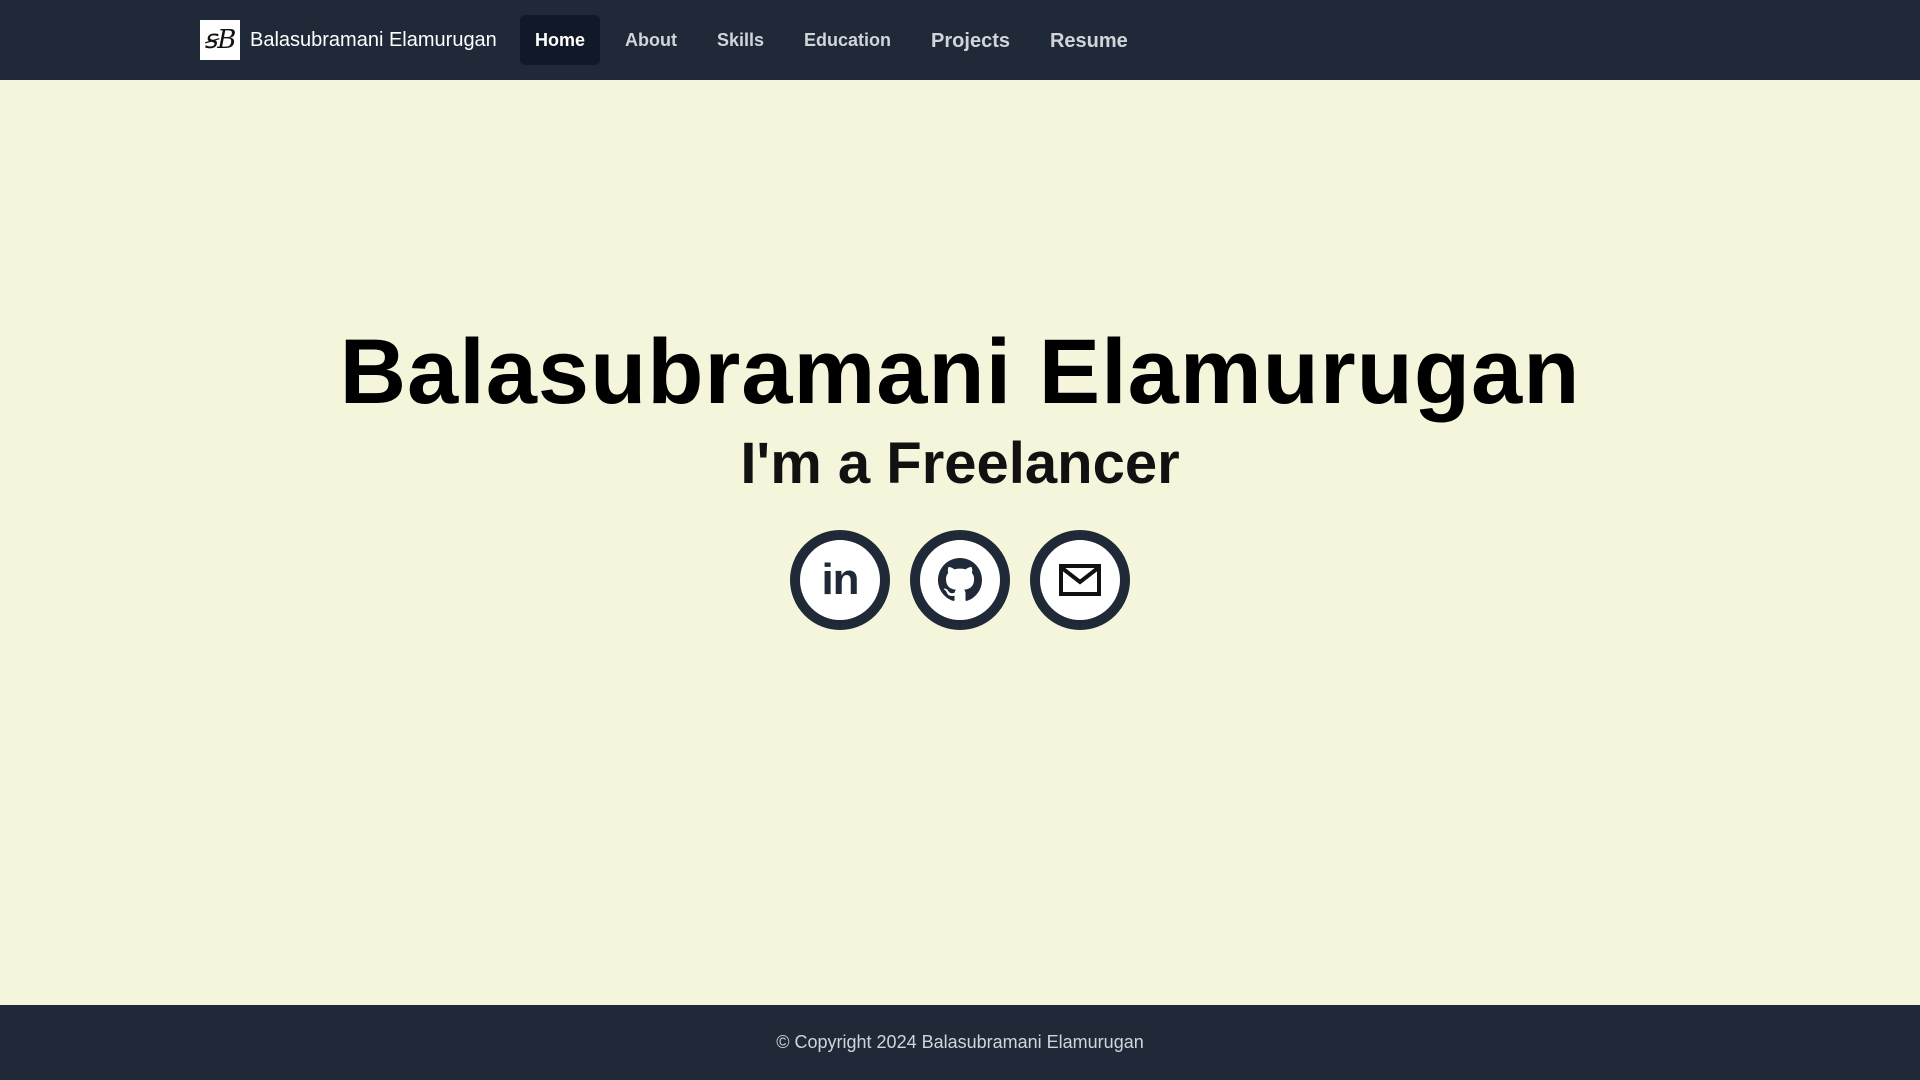 This screenshot has height=1080, width=1920. What do you see at coordinates (1089, 40) in the screenshot?
I see `nav-item-resume: Resume` at bounding box center [1089, 40].